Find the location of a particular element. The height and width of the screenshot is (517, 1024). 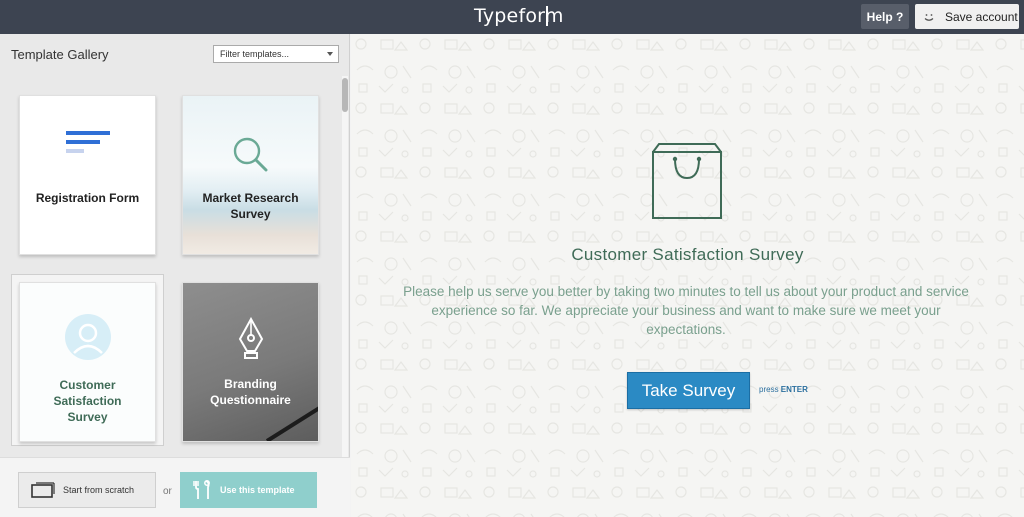

scrollbar-thumb is located at coordinates (345, 95).